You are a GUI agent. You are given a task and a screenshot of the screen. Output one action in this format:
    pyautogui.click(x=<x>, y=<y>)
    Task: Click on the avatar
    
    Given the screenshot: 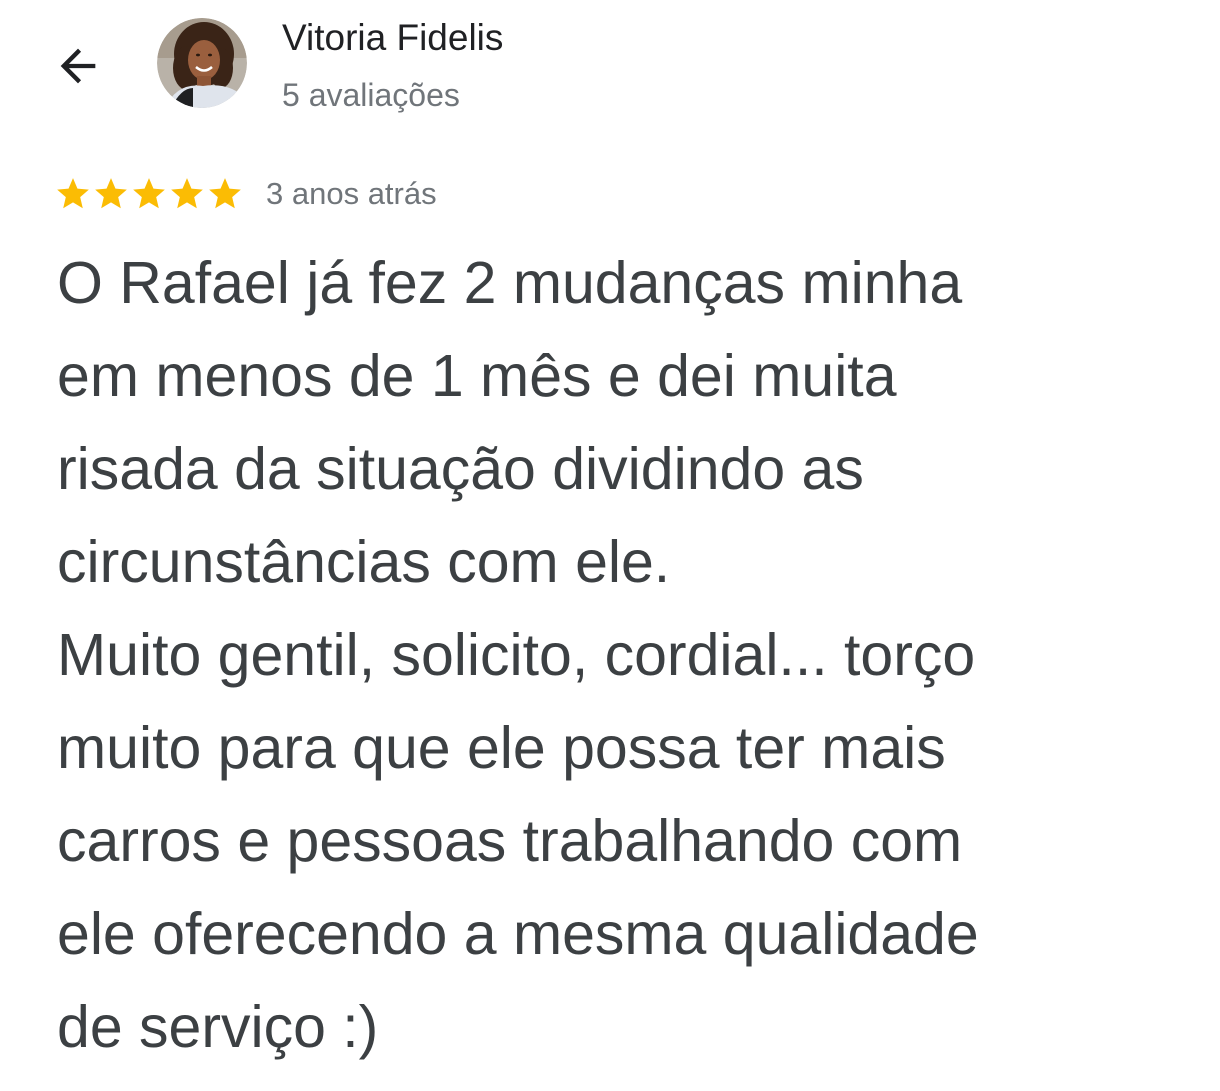 What is the action you would take?
    pyautogui.click(x=202, y=63)
    